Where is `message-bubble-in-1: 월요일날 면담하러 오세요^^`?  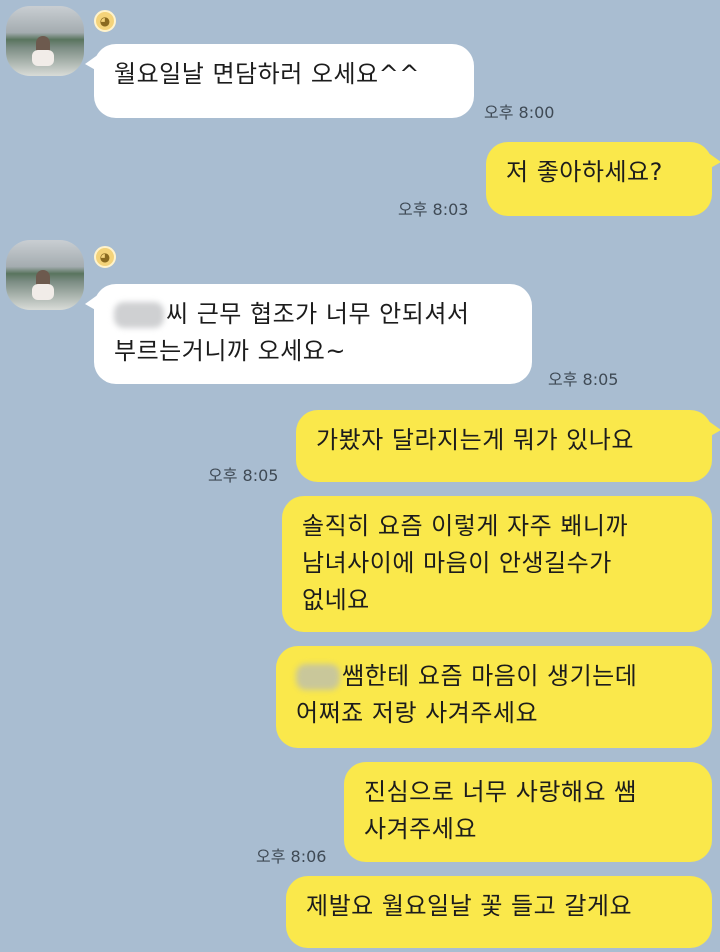
message-bubble-in-1: 월요일날 면담하러 오세요^^ is located at coordinates (279, 81).